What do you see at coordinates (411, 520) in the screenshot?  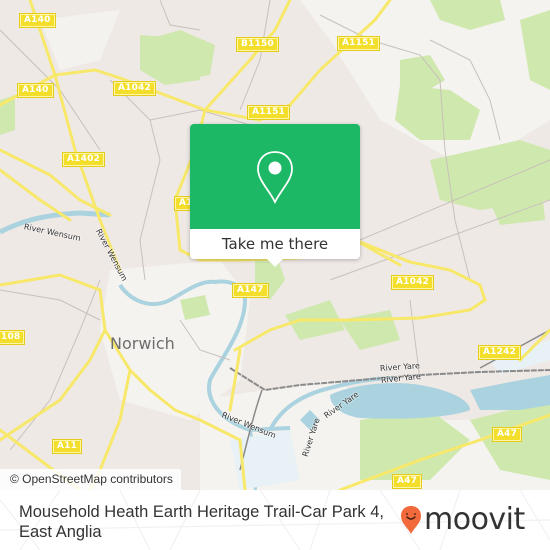 I see `moovit-pin-smile-icon` at bounding box center [411, 520].